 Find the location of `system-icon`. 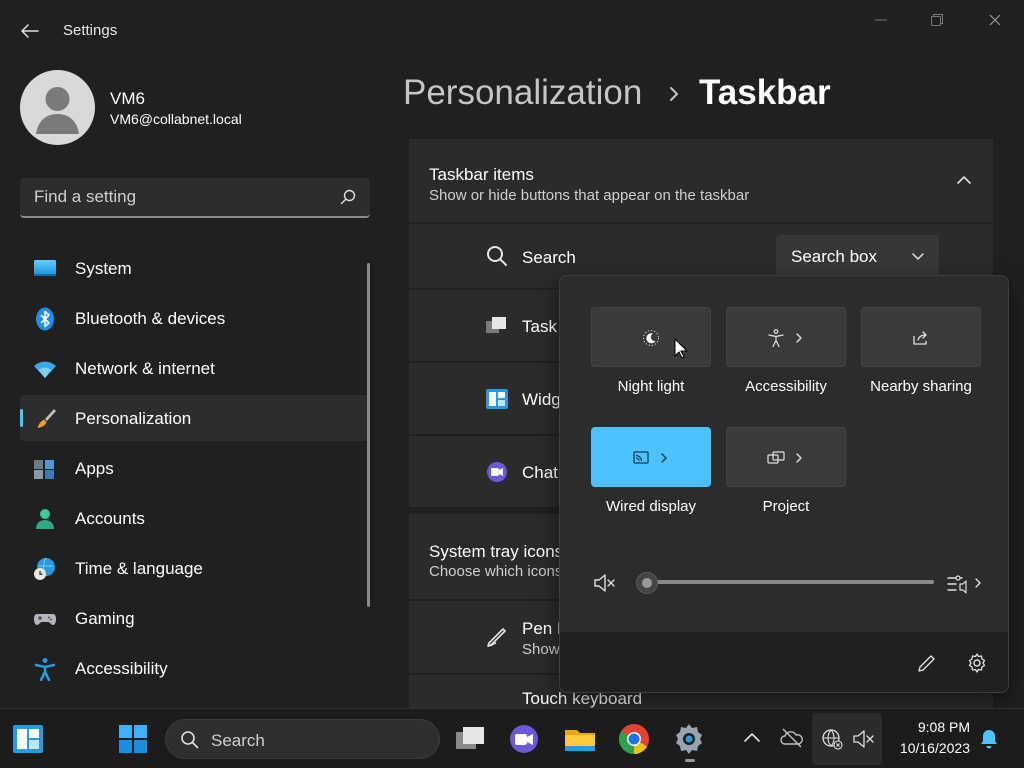

system-icon is located at coordinates (45, 268).